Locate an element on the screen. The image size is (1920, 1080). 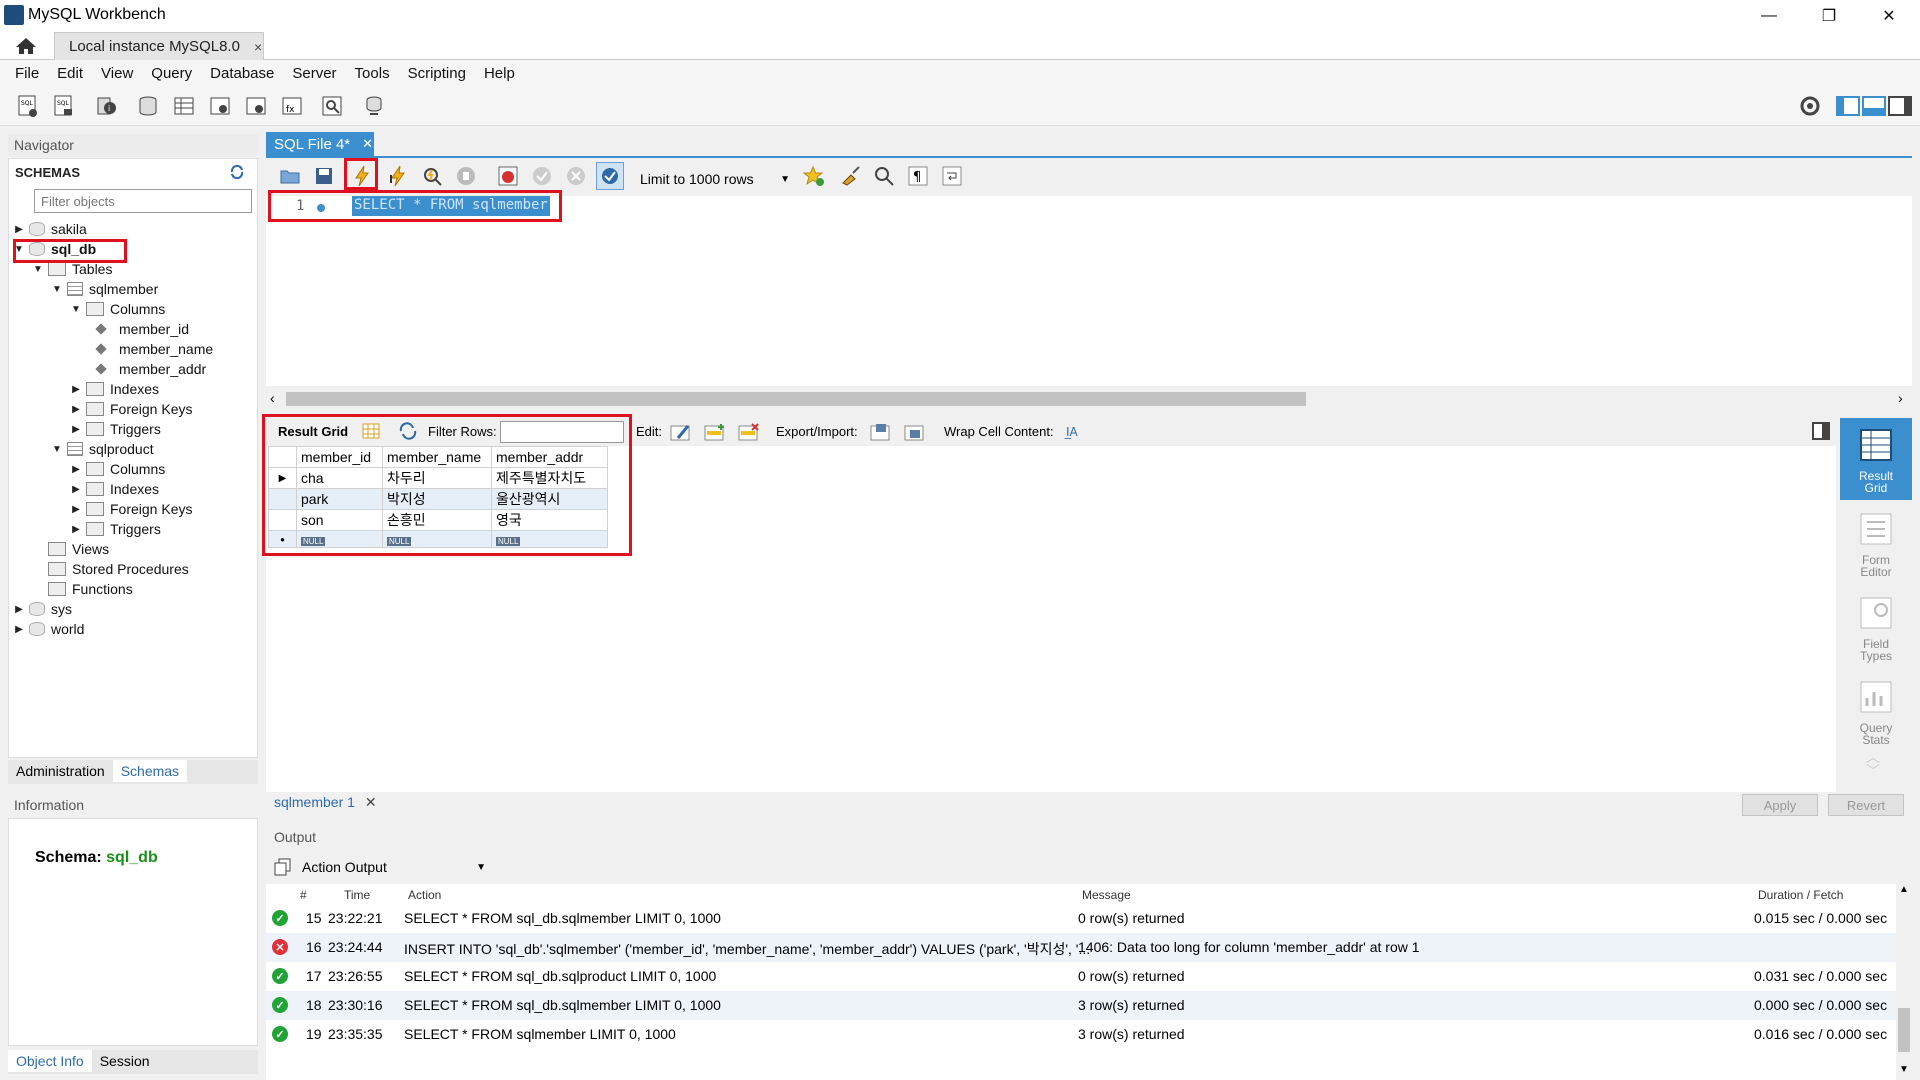
close-sql-tab-icon: ✕ is located at coordinates (367, 144).